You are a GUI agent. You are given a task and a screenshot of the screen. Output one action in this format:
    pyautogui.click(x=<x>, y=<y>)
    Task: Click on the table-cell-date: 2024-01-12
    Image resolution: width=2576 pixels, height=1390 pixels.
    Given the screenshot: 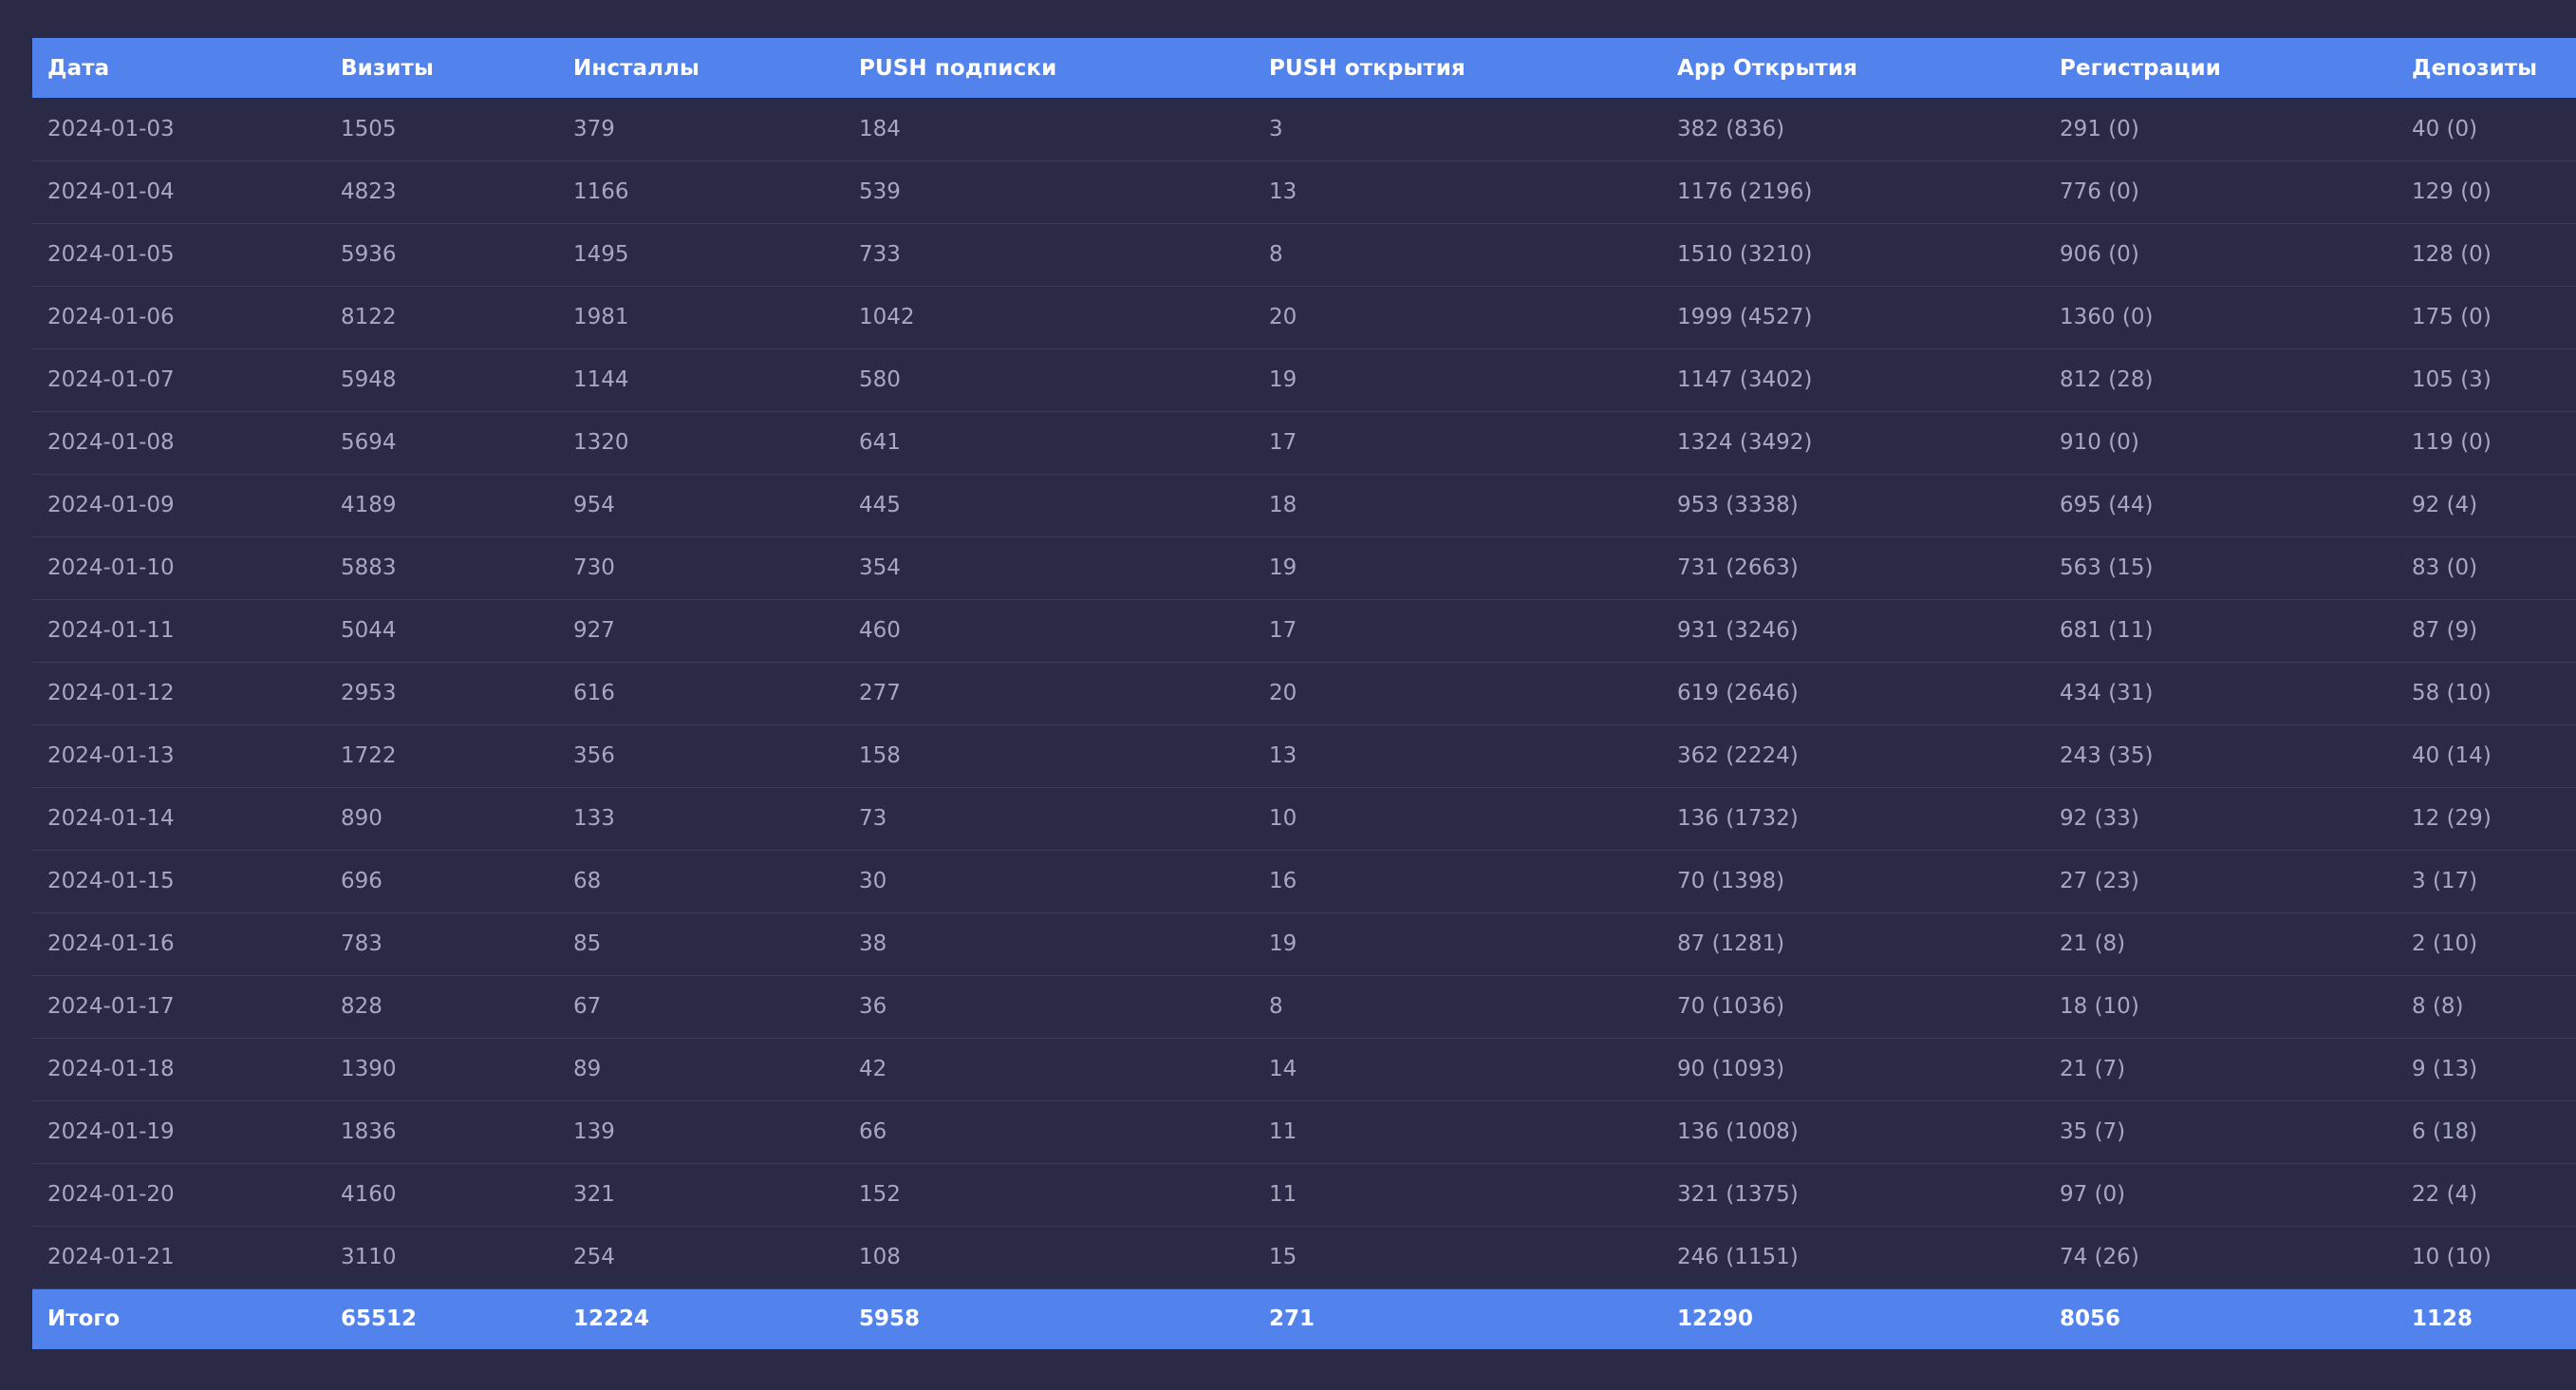 What is the action you would take?
    pyautogui.click(x=111, y=693)
    